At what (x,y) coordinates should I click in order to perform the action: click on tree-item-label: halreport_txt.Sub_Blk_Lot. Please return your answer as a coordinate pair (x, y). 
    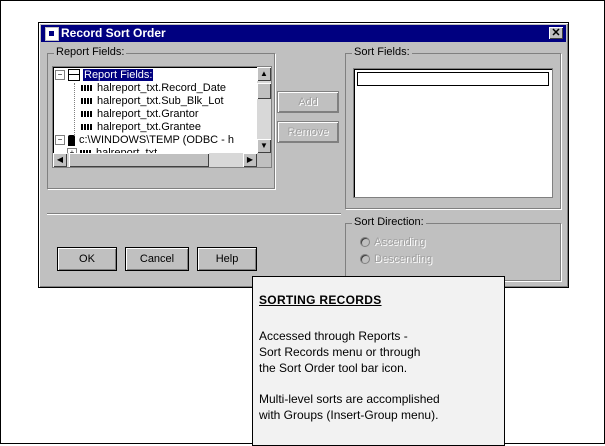
    Looking at the image, I should click on (160, 101).